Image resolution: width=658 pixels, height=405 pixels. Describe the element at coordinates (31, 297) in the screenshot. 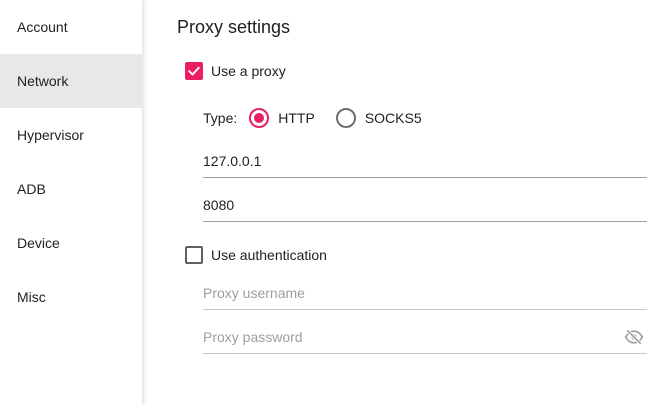

I see `sidebar-item-label: Misc` at that location.